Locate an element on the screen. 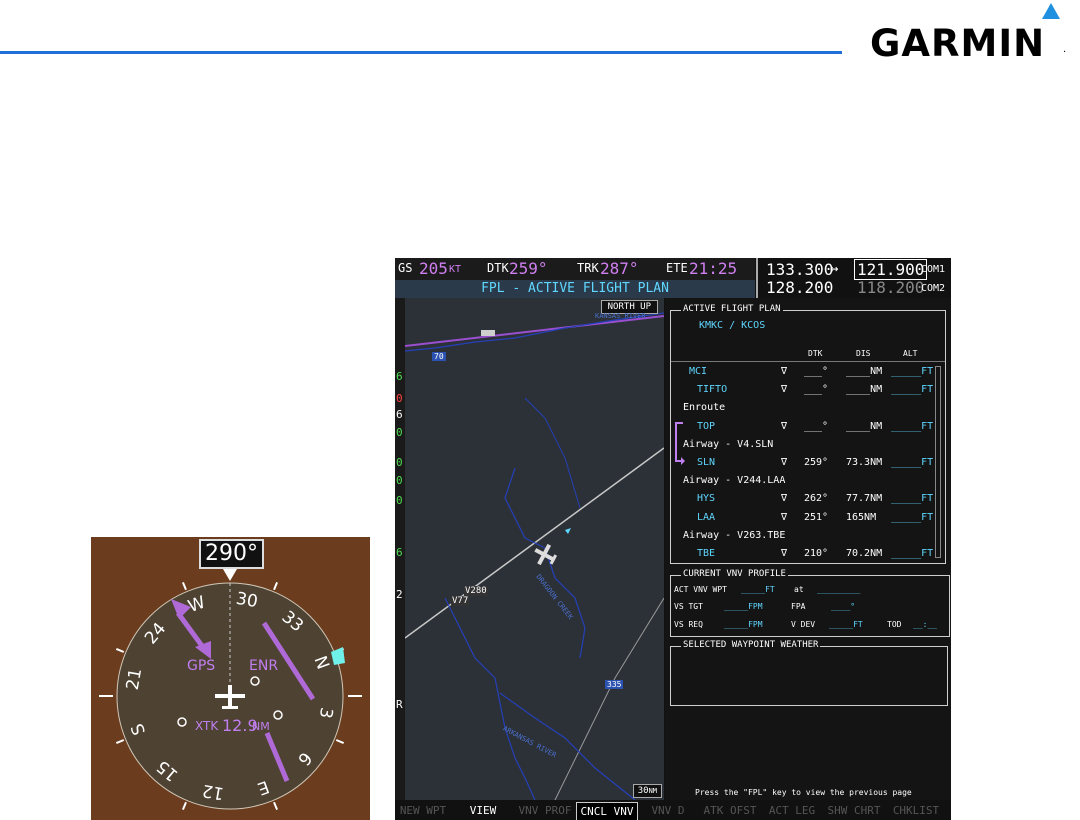 This screenshot has width=1080, height=820. section-label: Airway - V4.SLN is located at coordinates (728, 444).